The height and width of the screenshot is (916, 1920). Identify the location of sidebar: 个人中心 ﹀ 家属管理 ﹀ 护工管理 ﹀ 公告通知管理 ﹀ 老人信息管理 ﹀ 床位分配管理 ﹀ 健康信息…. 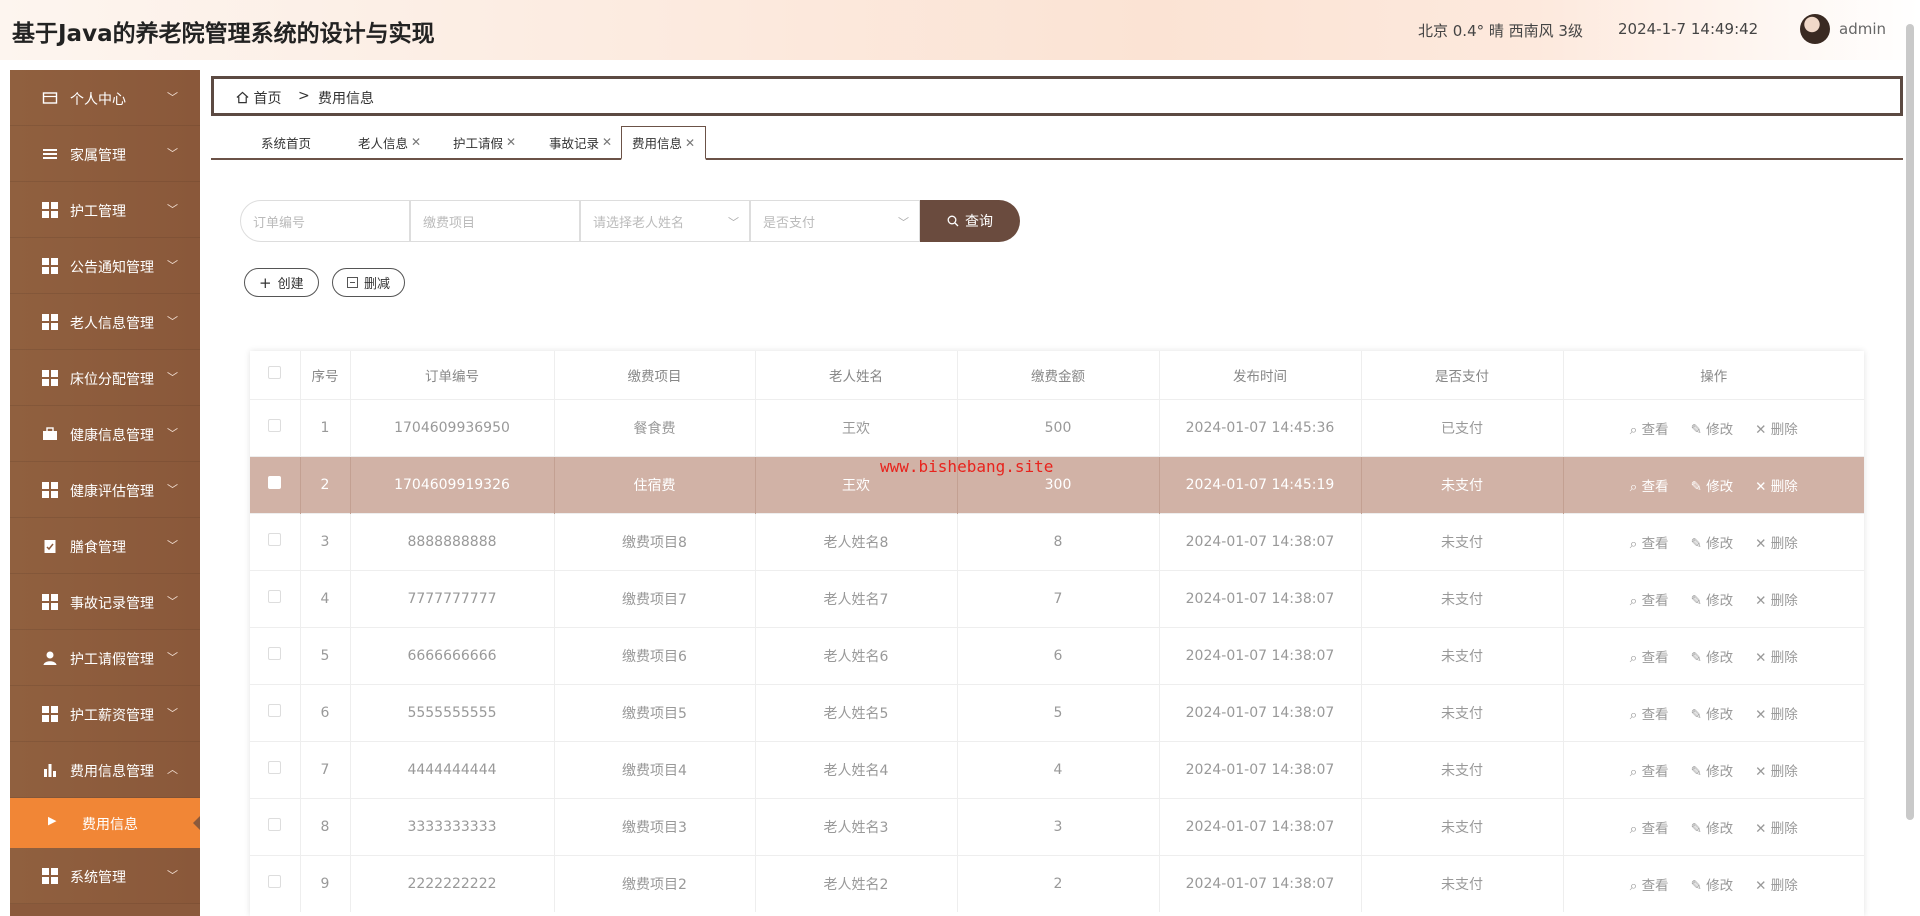
(105, 493).